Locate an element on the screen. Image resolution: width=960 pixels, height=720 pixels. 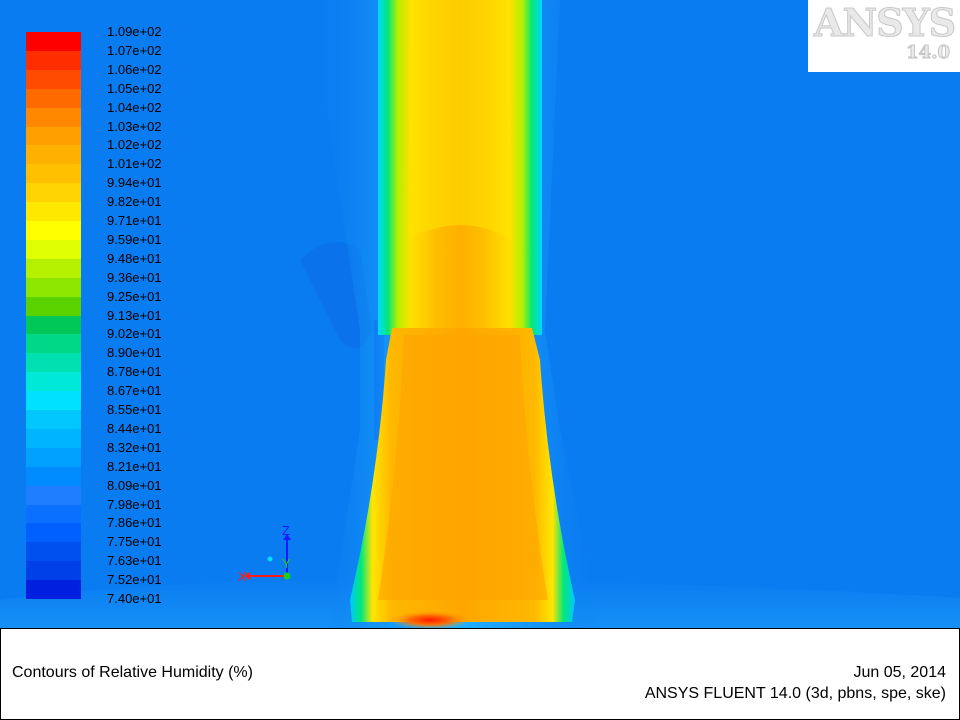
colorbar-legend is located at coordinates (53, 316).